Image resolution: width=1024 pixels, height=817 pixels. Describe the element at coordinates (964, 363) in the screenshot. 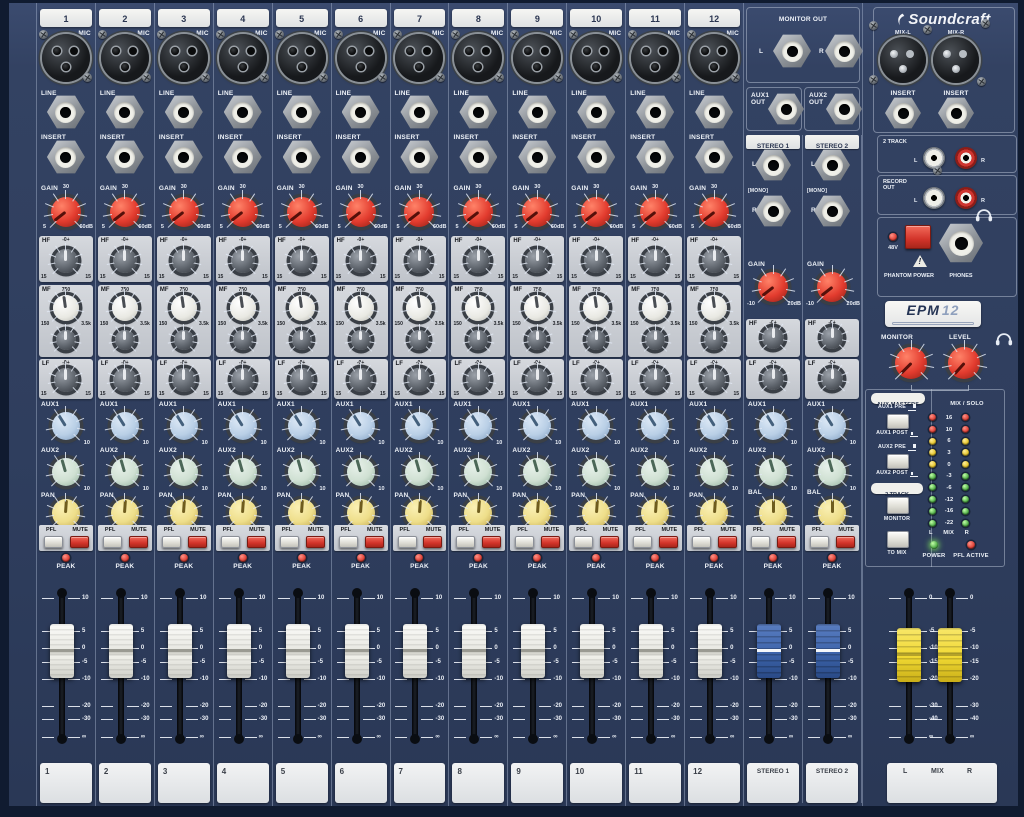

I see `phones-level-knob` at that location.